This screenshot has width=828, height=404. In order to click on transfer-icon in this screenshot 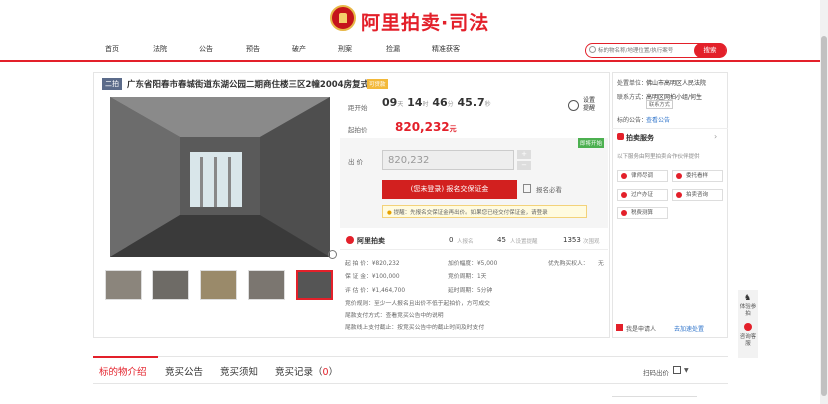, I will do `click(624, 195)`.